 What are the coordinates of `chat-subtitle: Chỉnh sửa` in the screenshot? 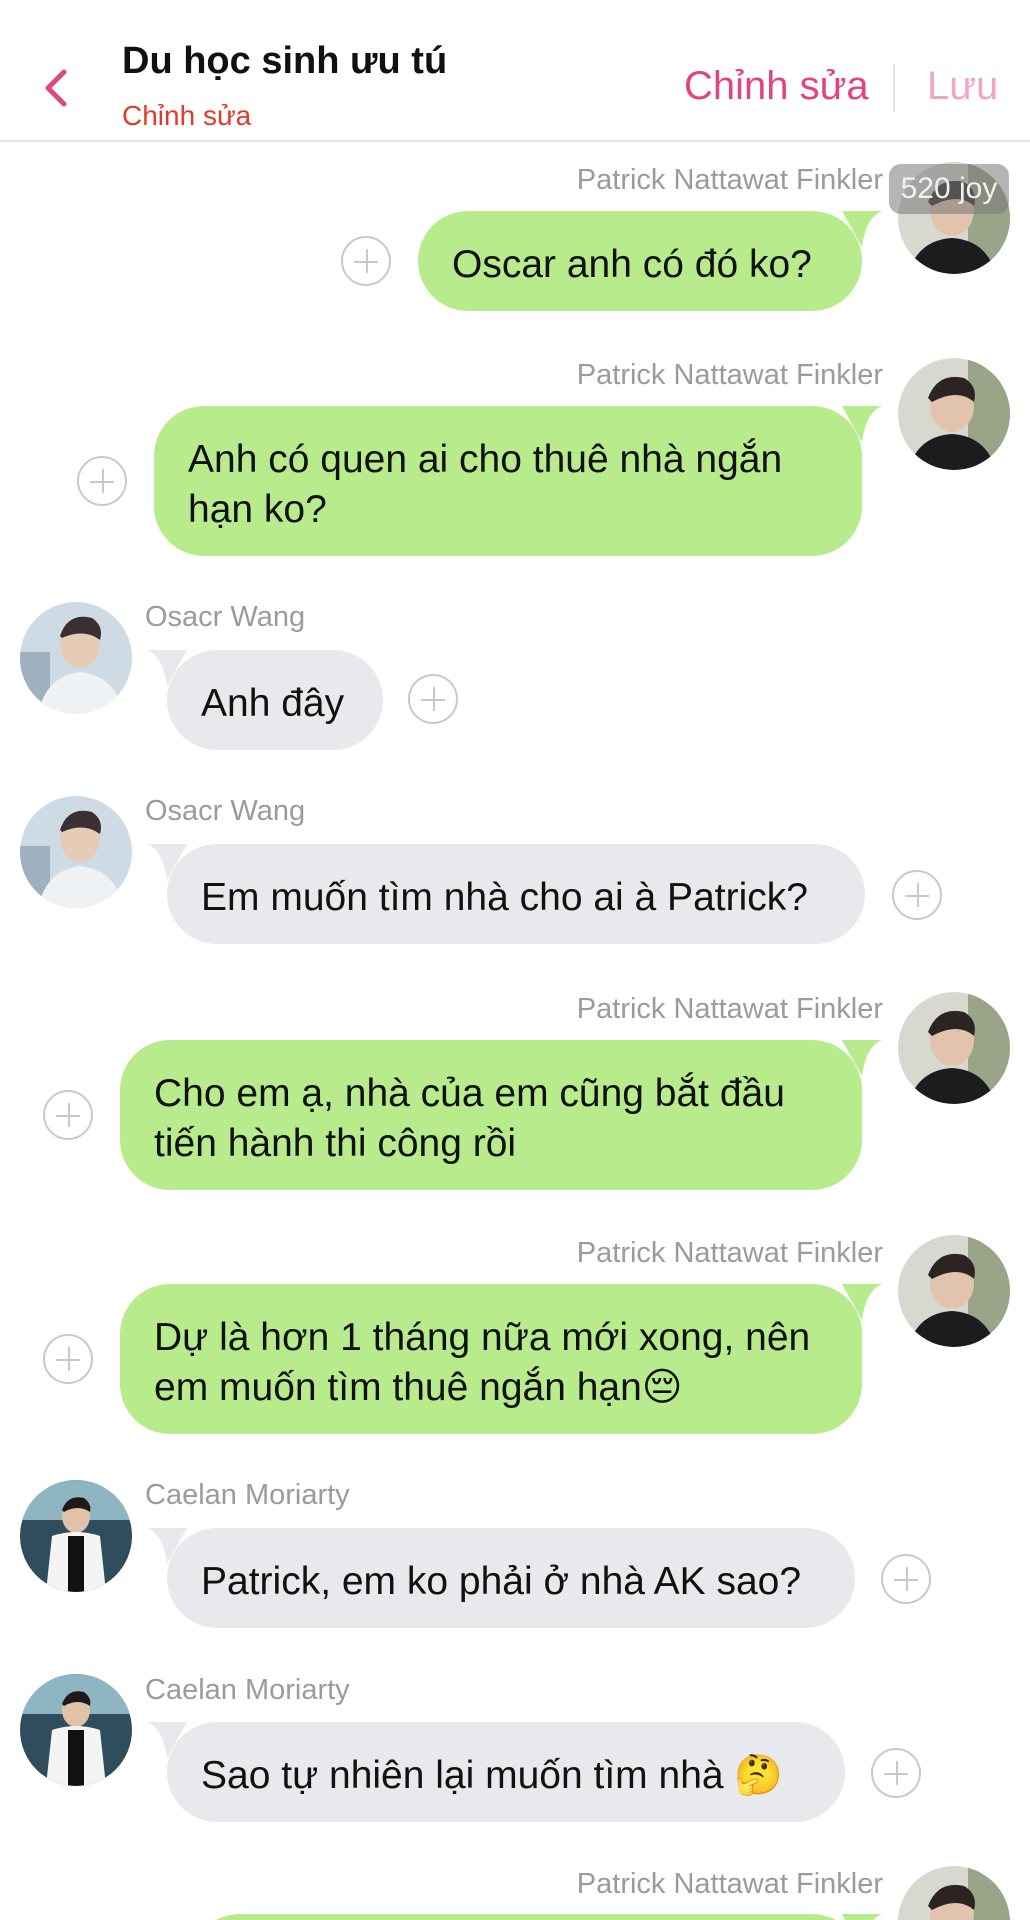 It's located at (187, 115).